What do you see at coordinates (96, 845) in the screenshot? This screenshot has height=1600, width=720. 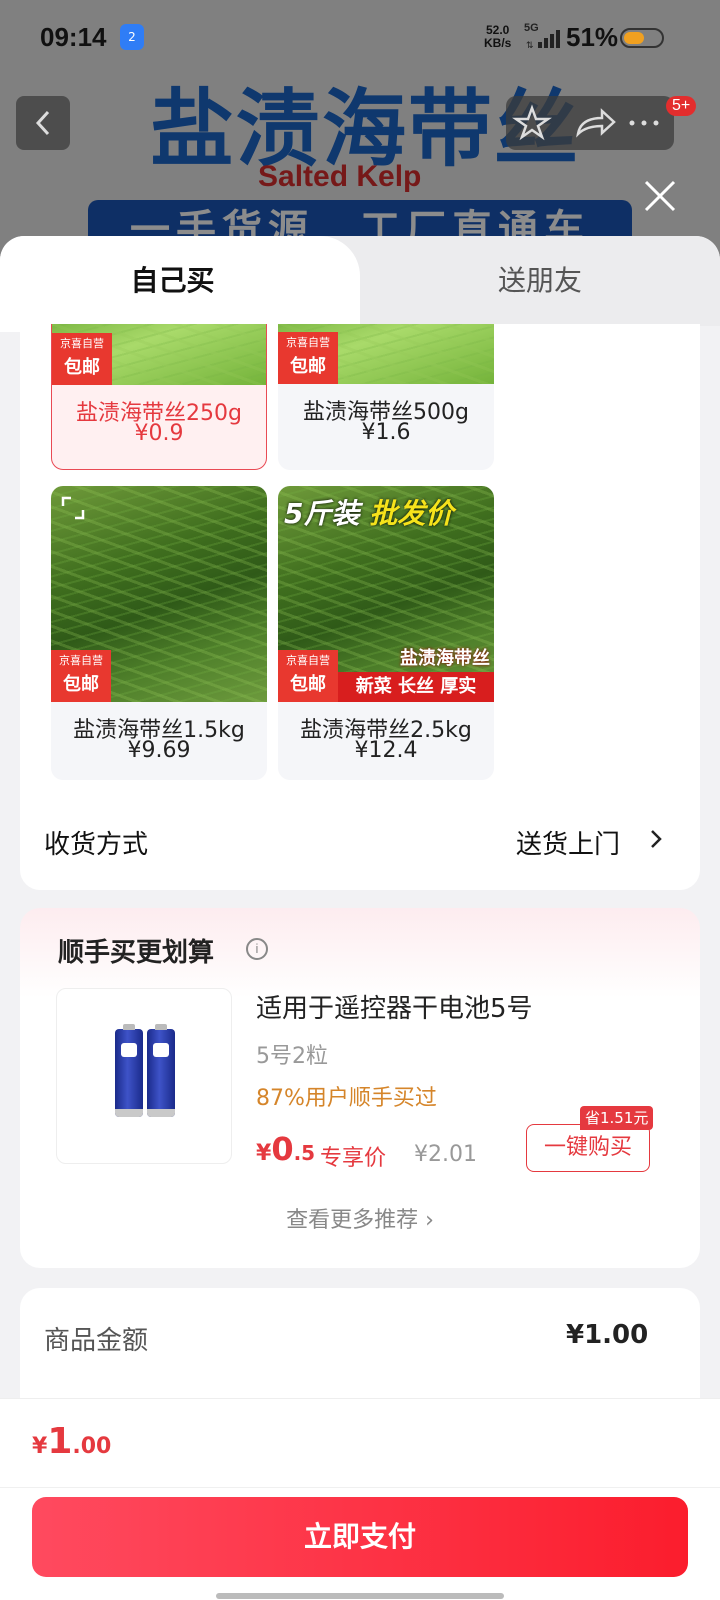 I see `delivery-label: 收货方式` at bounding box center [96, 845].